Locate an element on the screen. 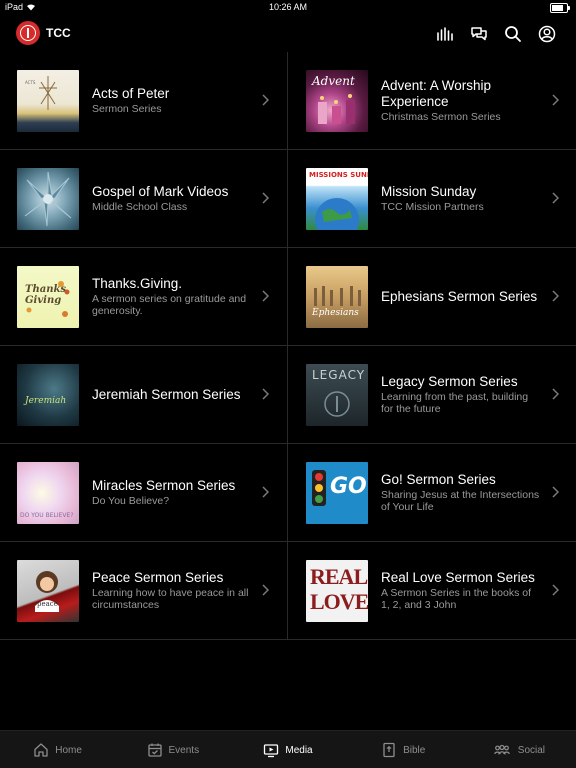 The width and height of the screenshot is (576, 768). acts-of-peter-thumbnail: ACTS is located at coordinates (48, 101).